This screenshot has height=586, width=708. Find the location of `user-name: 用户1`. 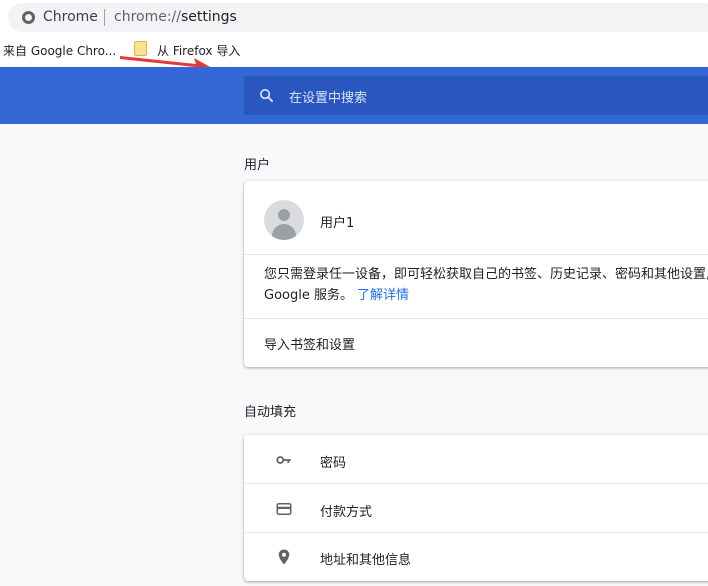

user-name: 用户1 is located at coordinates (337, 221).